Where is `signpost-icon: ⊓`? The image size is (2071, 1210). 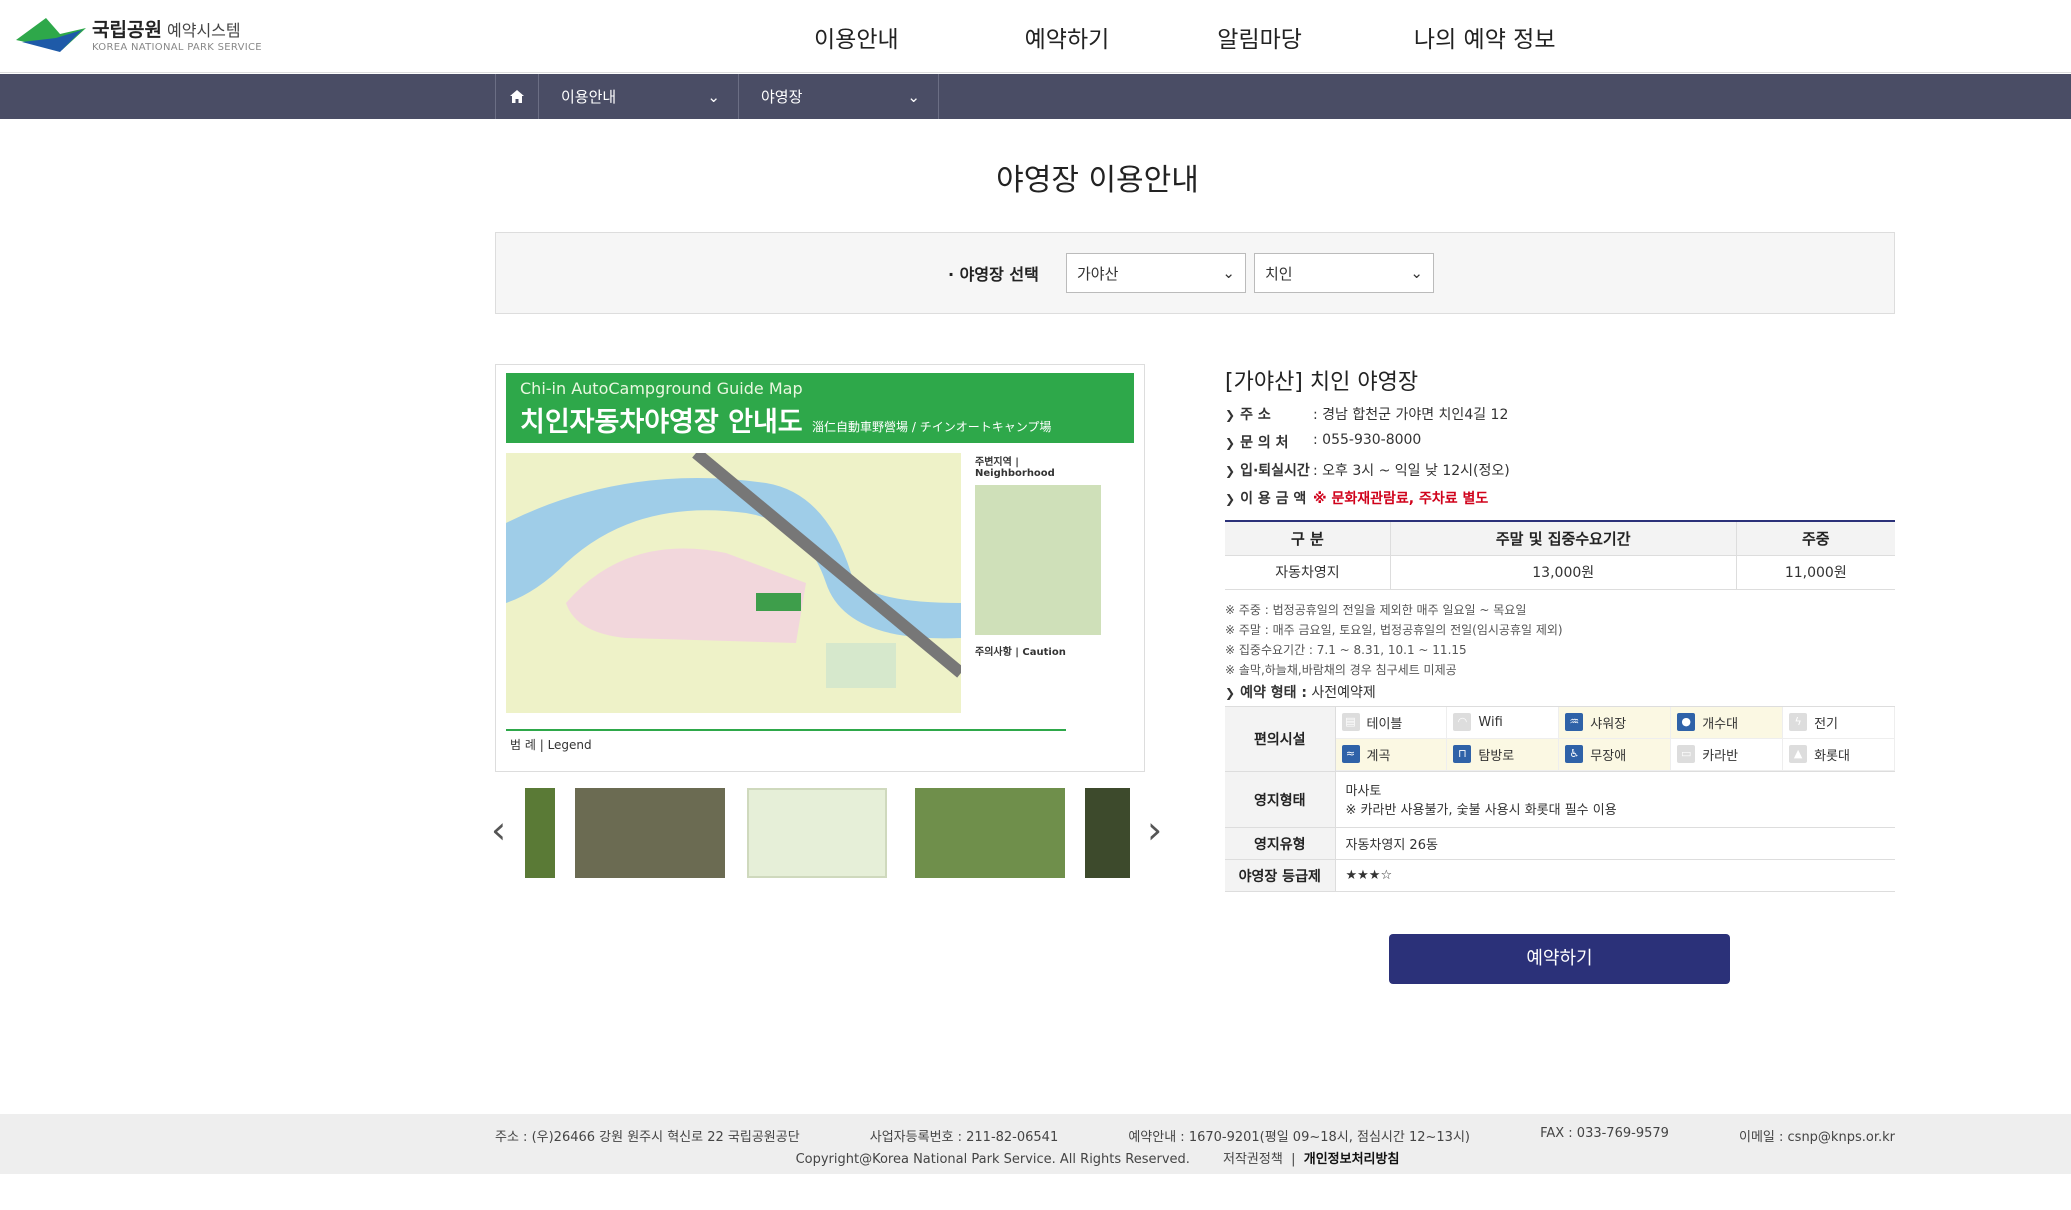
signpost-icon: ⊓ is located at coordinates (1462, 754).